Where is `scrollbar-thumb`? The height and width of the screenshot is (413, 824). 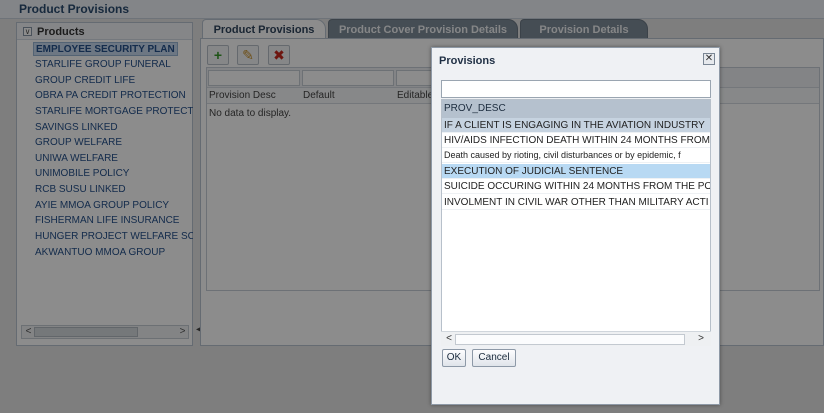 scrollbar-thumb is located at coordinates (570, 339).